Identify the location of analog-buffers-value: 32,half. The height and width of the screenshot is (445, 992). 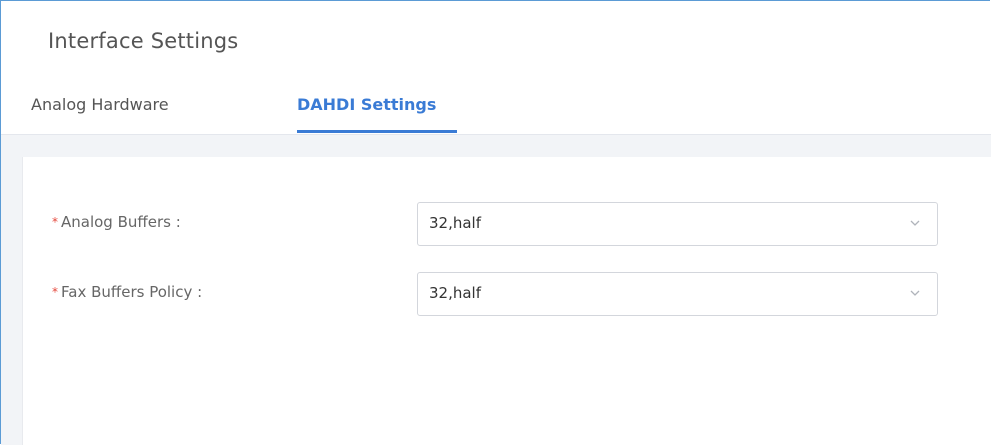
(455, 223).